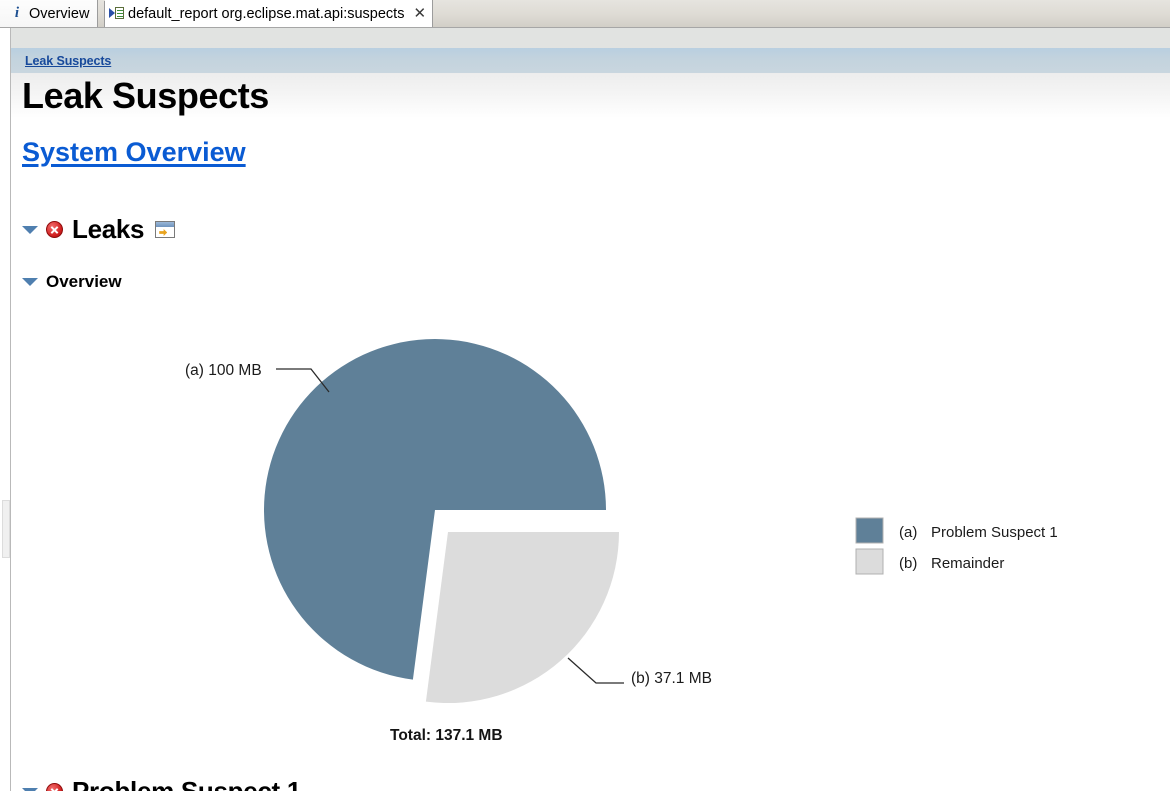 Image resolution: width=1170 pixels, height=791 pixels. Describe the element at coordinates (186, 783) in the screenshot. I see `section-problem-suspect-1-label: Problem Suspect 1` at that location.